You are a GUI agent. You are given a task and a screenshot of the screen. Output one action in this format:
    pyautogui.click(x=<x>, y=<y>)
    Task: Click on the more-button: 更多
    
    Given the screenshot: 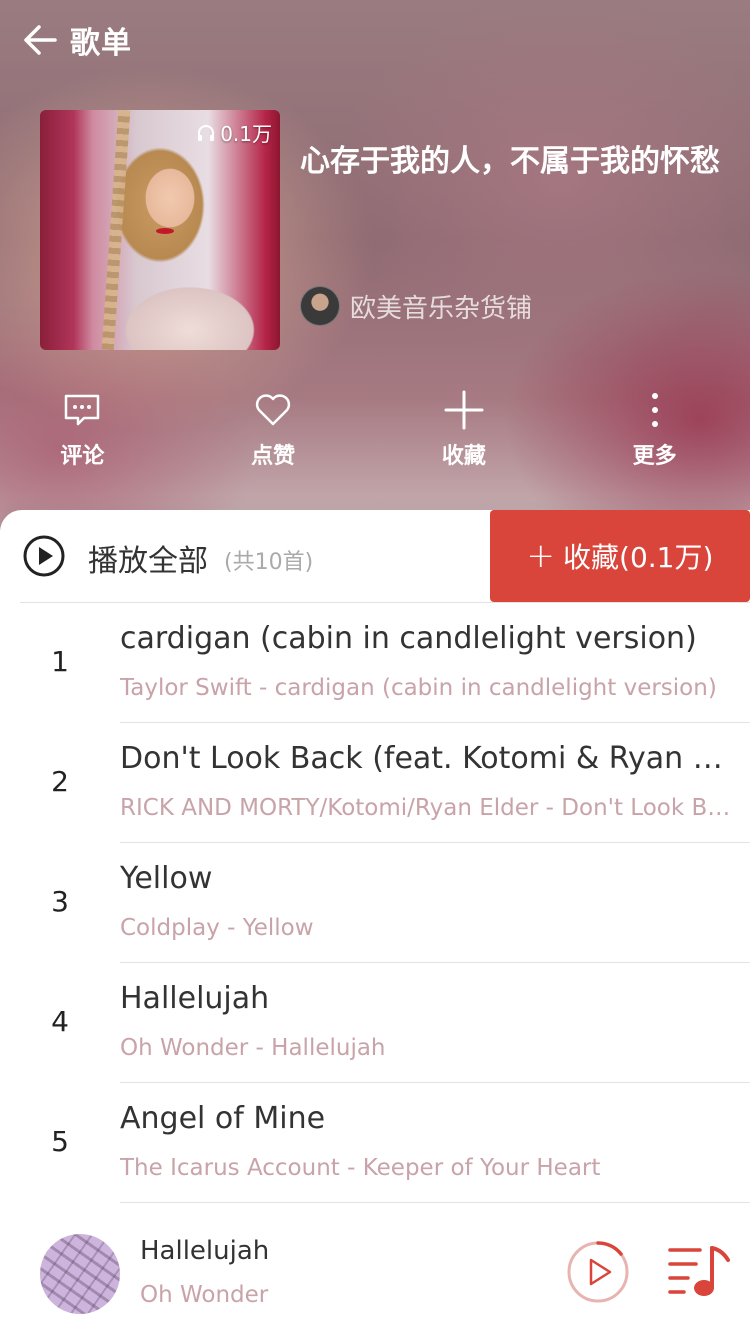 What is the action you would take?
    pyautogui.click(x=654, y=429)
    